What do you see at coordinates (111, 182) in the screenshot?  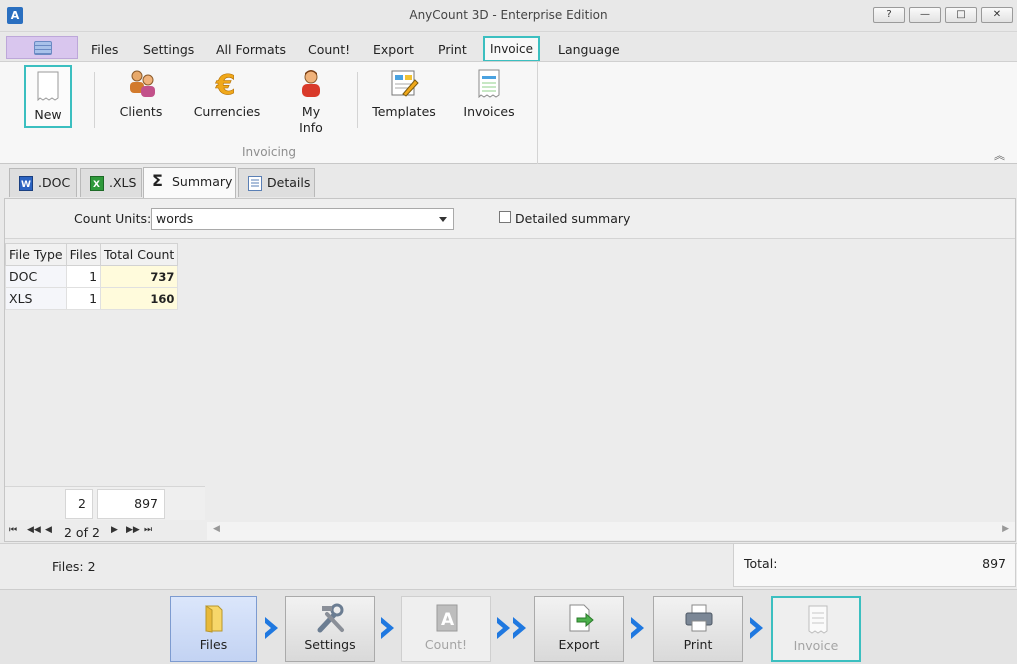 I see `tab-xls: X .XLS` at bounding box center [111, 182].